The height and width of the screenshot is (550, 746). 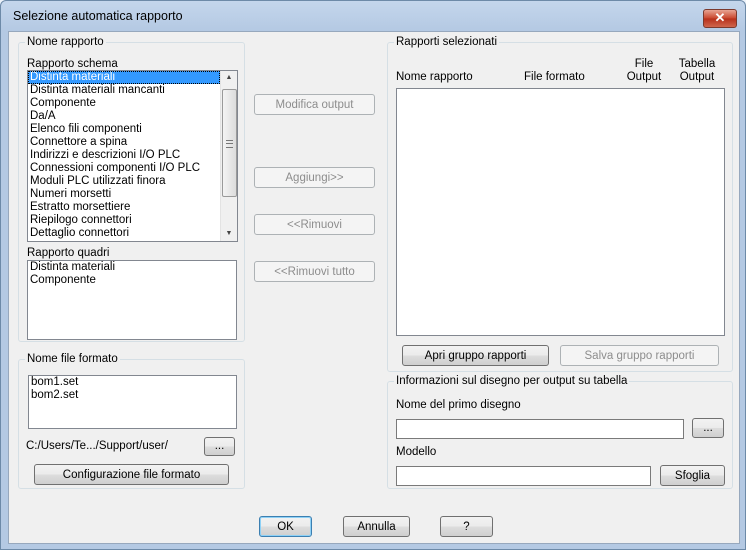 What do you see at coordinates (229, 234) in the screenshot?
I see `scroll-down-arrow-icon: ▼` at bounding box center [229, 234].